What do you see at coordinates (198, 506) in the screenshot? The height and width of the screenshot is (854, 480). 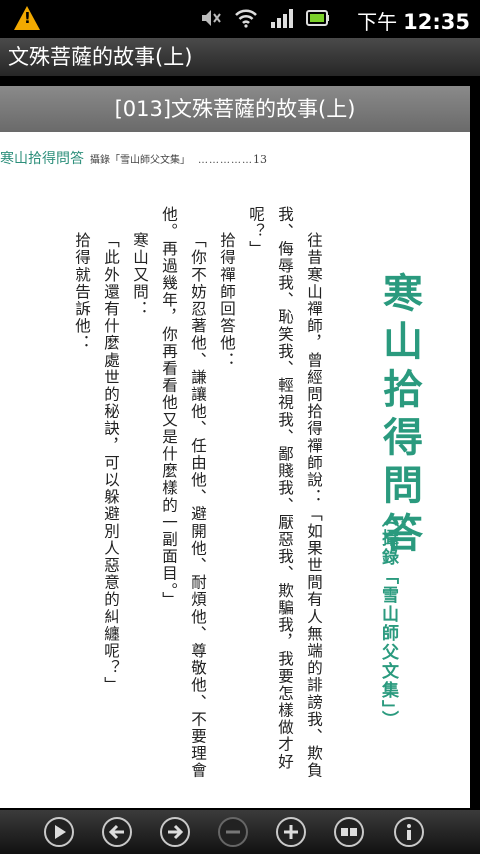 I see `text-column: 「你不妨忍著他、謙讓他、任由他、避開他、耐煩他、尊敬他、不要理會` at bounding box center [198, 506].